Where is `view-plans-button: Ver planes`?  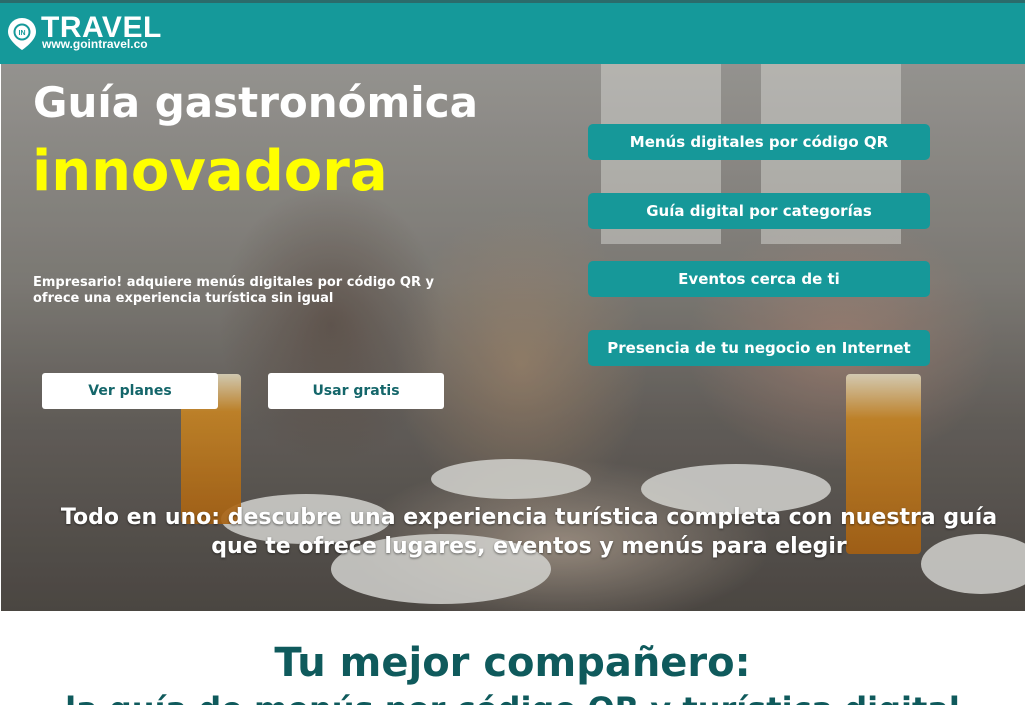
view-plans-button: Ver planes is located at coordinates (130, 391).